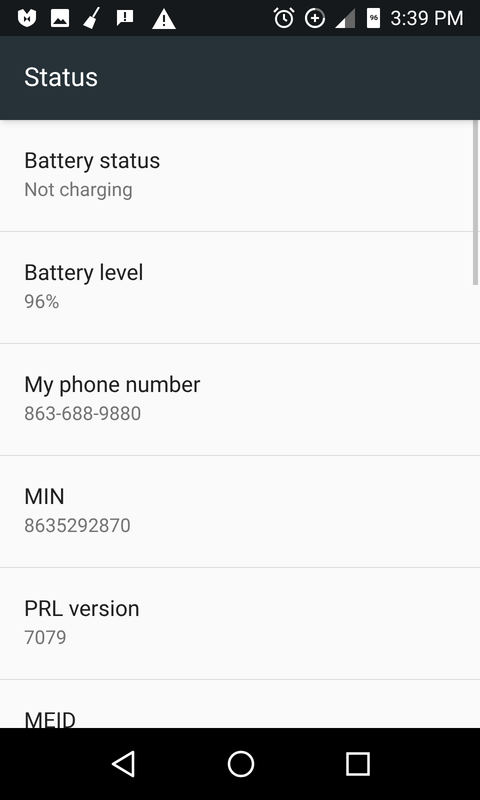 This screenshot has width=480, height=800. I want to click on screen-title: Status, so click(61, 78).